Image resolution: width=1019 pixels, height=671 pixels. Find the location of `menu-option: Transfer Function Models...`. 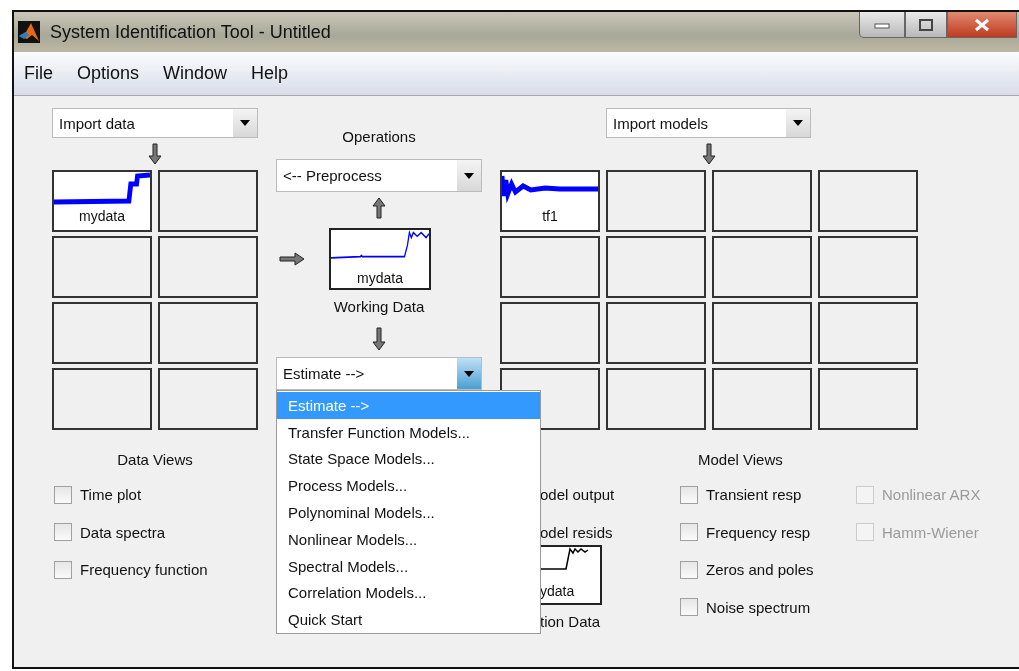

menu-option: Transfer Function Models... is located at coordinates (408, 432).